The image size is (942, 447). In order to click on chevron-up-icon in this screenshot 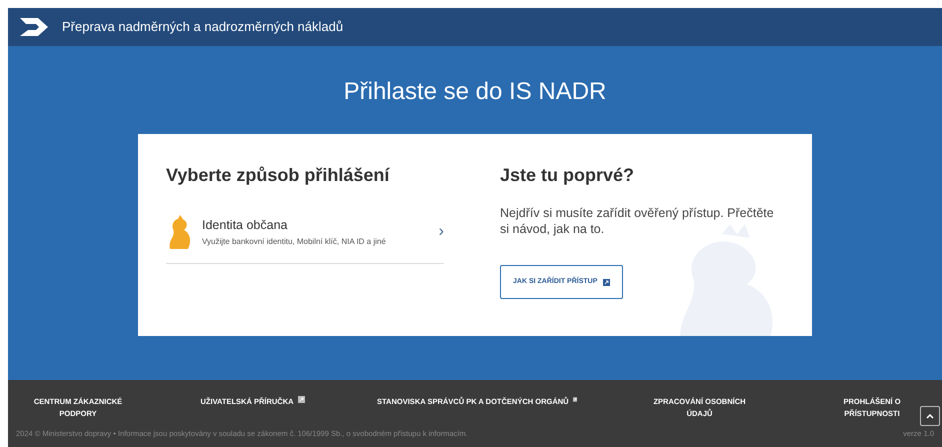, I will do `click(930, 416)`.